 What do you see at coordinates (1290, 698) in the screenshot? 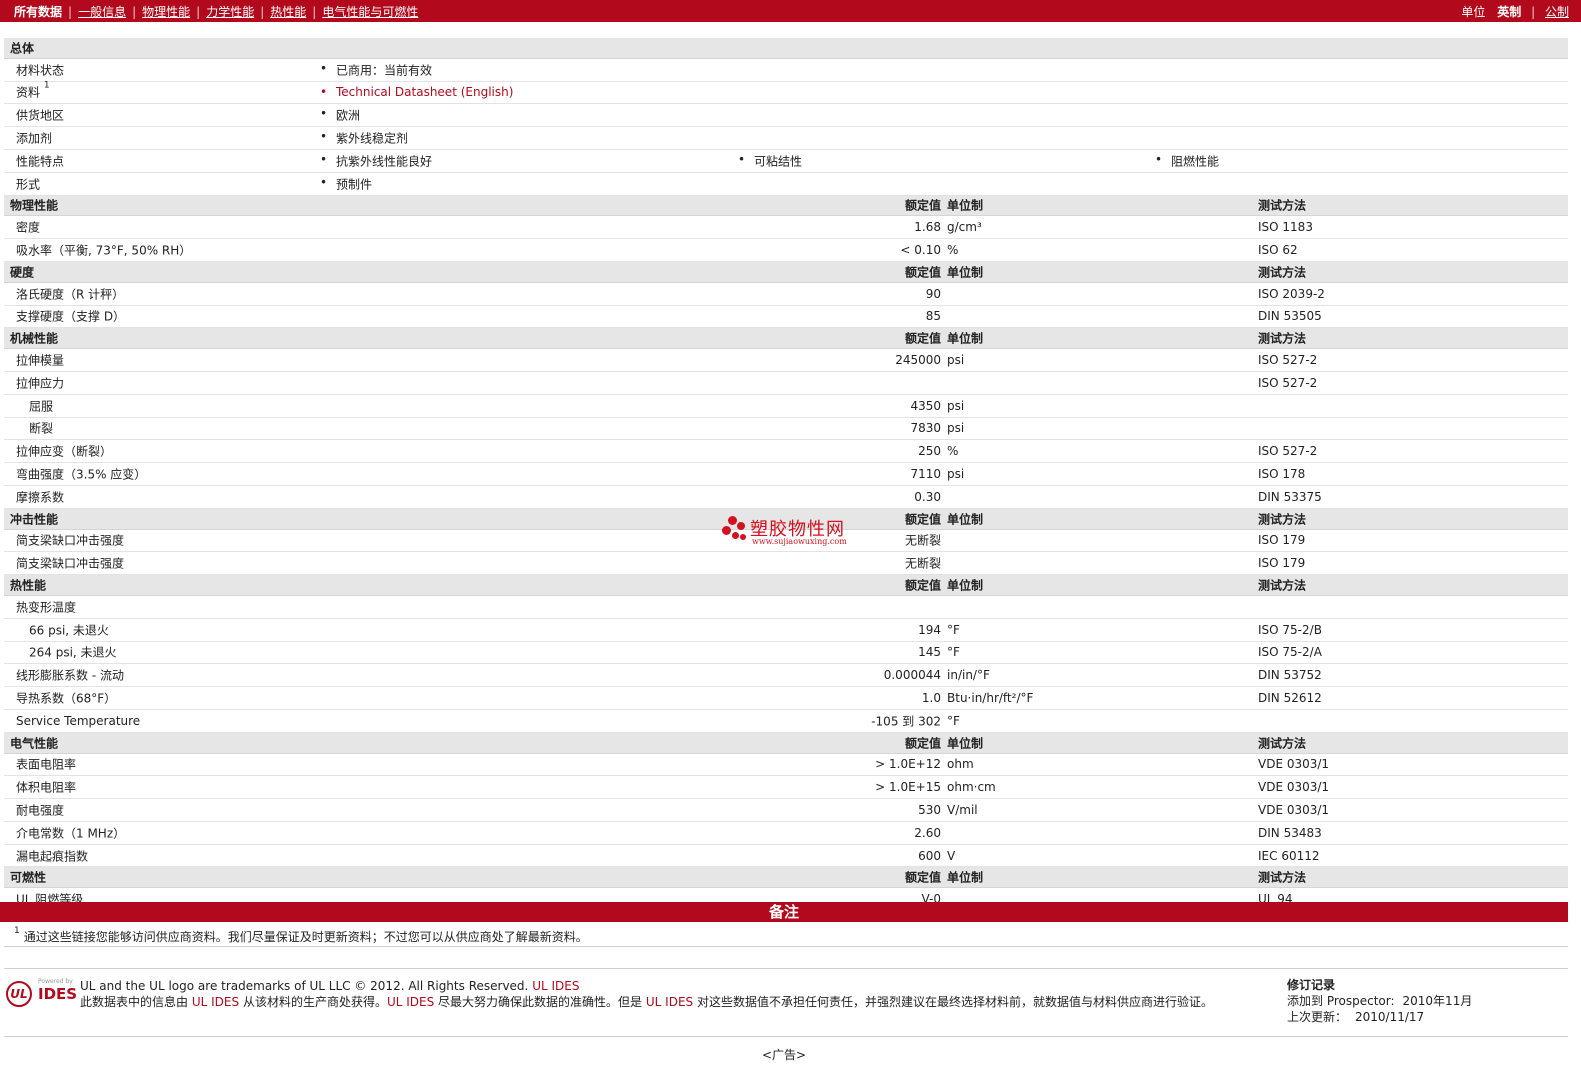
I see `test-method: DIN 52612` at bounding box center [1290, 698].